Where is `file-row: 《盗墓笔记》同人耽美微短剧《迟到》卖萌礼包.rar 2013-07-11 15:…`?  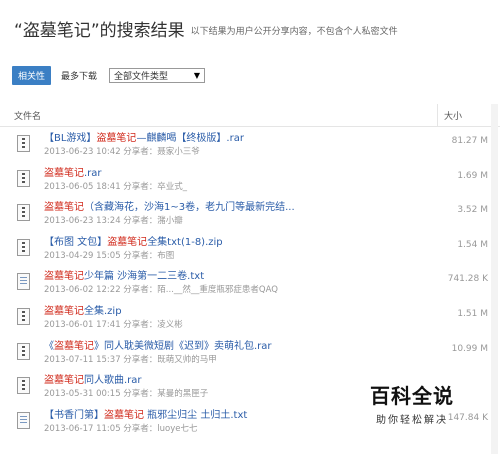 file-row: 《盗墓笔记》同人耽美微短剧《迟到》卖萌礼包.rar 2013-07-11 15:… is located at coordinates (250, 353).